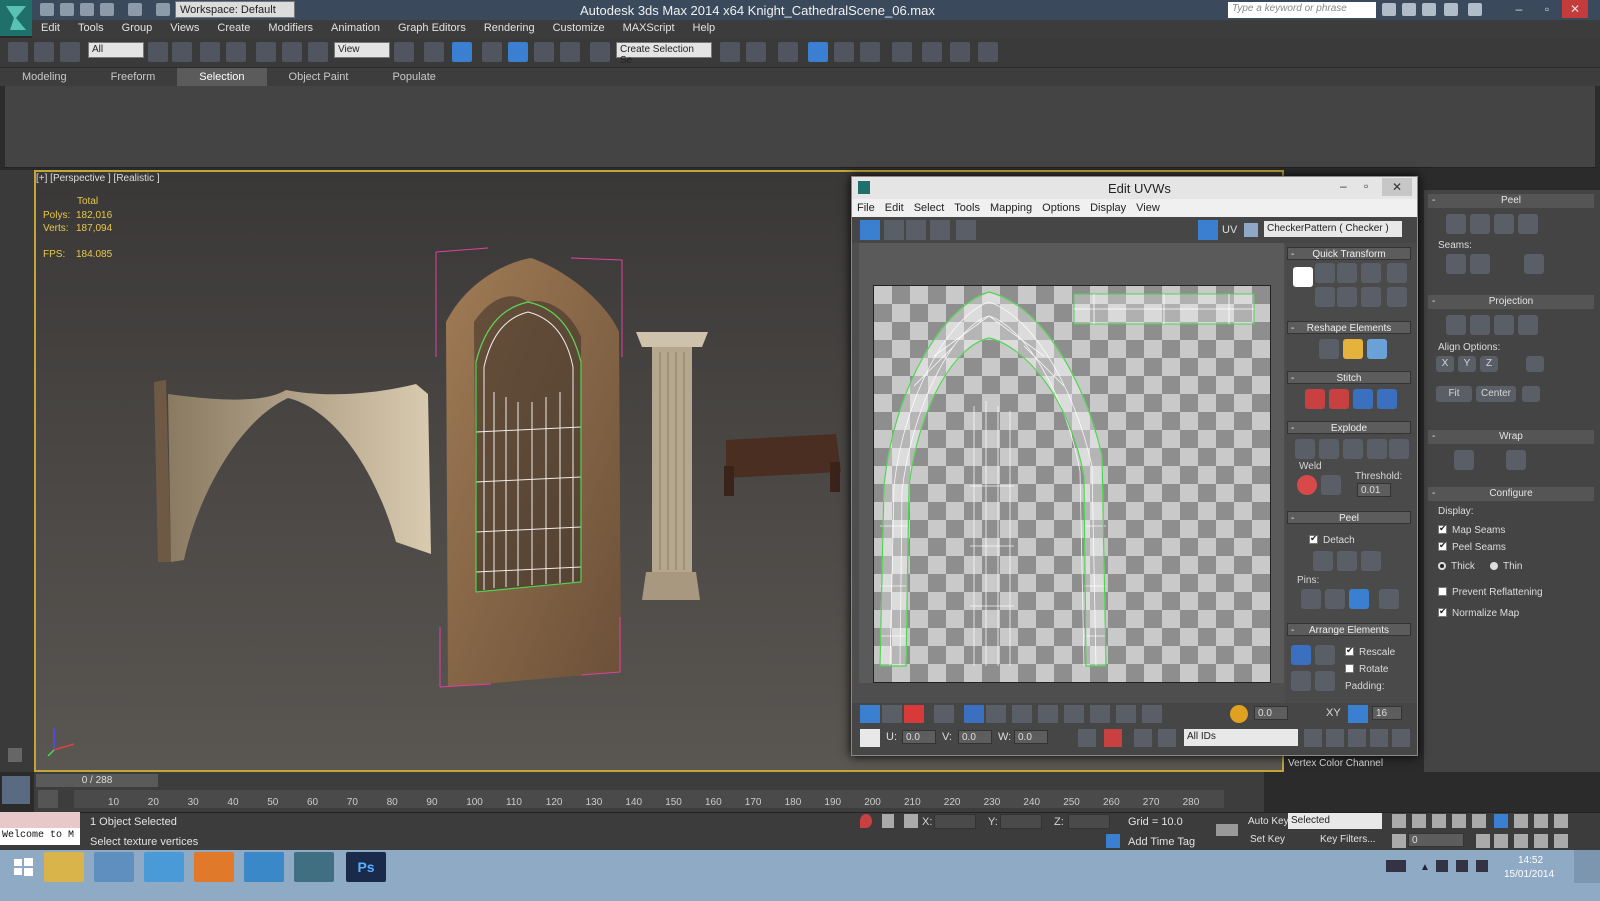 Image resolution: width=1600 pixels, height=901 pixels. I want to click on peel-rollout: Peel, so click(1511, 201).